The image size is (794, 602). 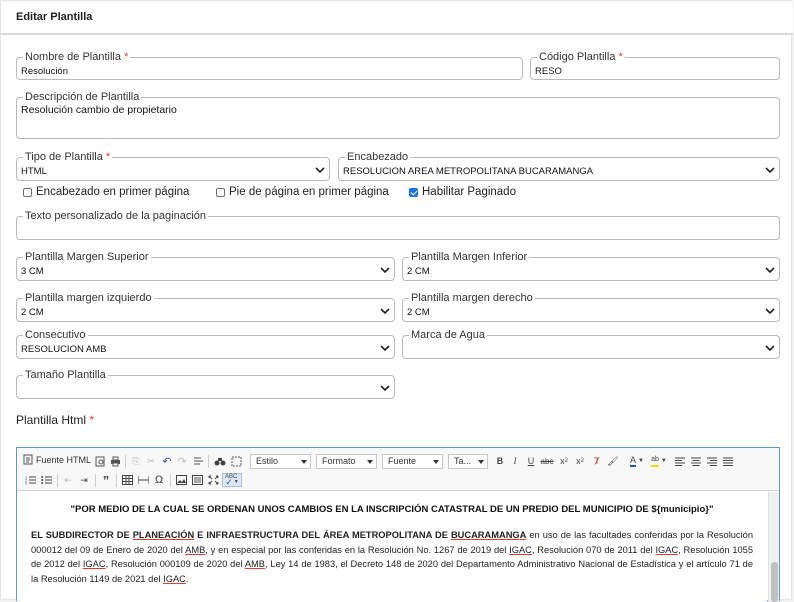 I want to click on spellcheck-icon: ABC ✓ ▼, so click(x=232, y=480).